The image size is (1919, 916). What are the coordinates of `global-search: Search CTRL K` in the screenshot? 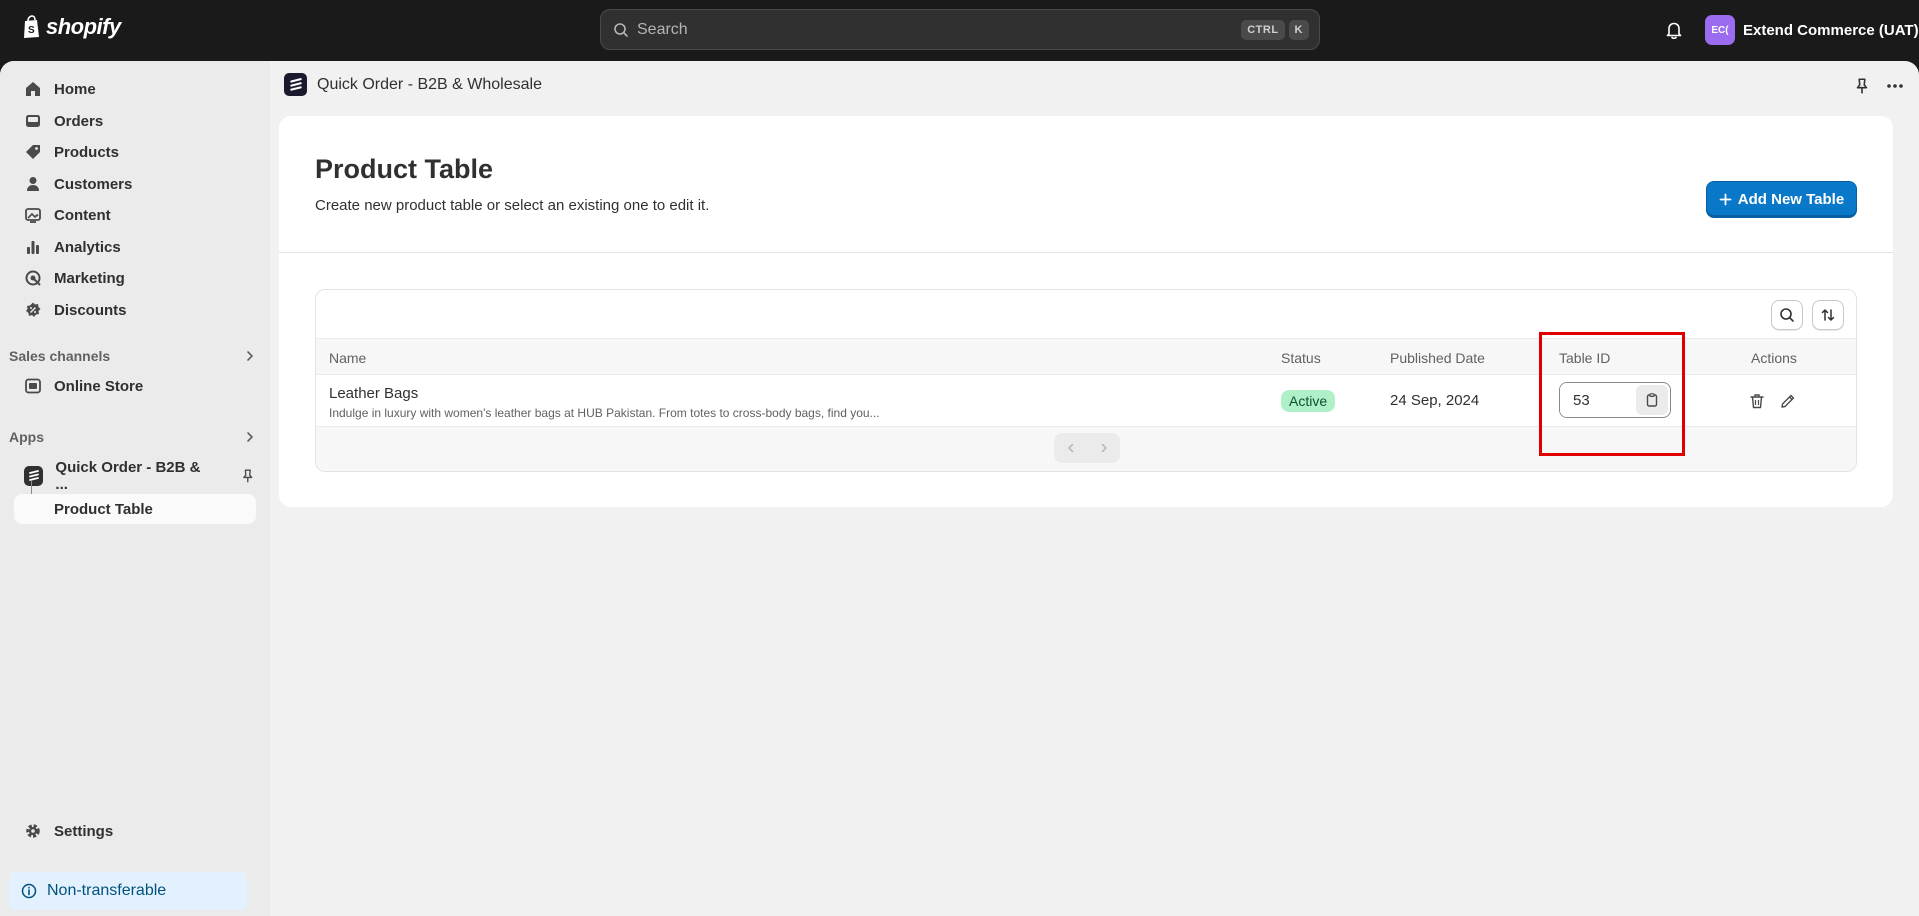 It's located at (960, 29).